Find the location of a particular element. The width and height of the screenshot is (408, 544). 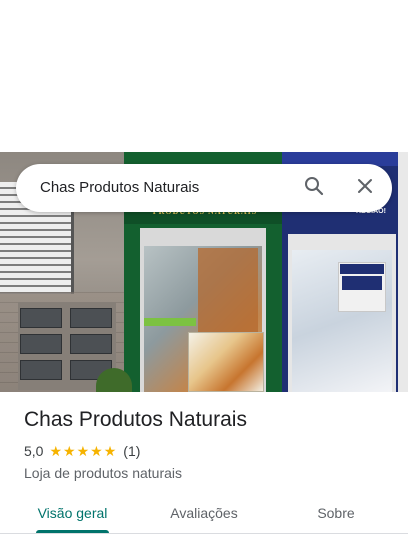

search-icon is located at coordinates (314, 188).